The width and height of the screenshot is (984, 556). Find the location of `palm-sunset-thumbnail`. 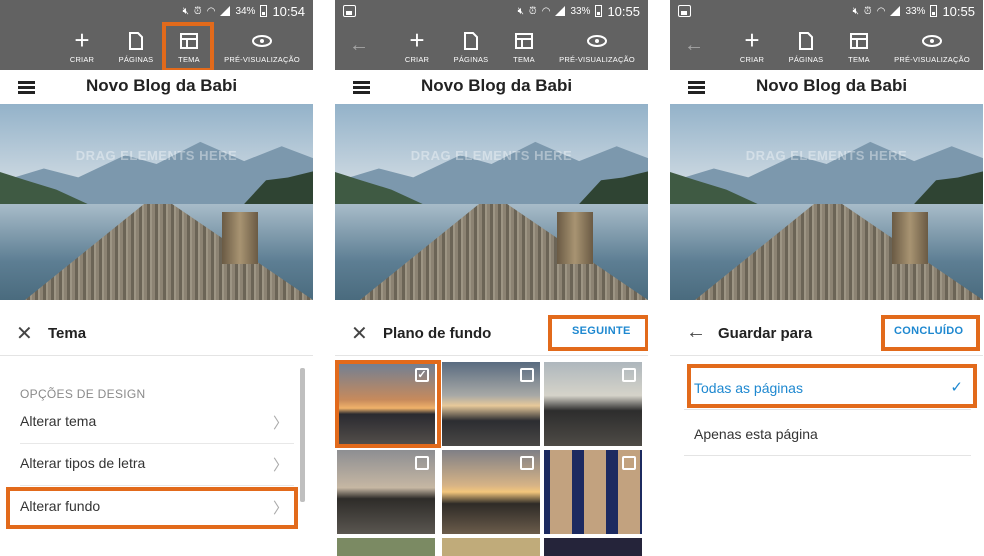

palm-sunset-thumbnail is located at coordinates (491, 404).